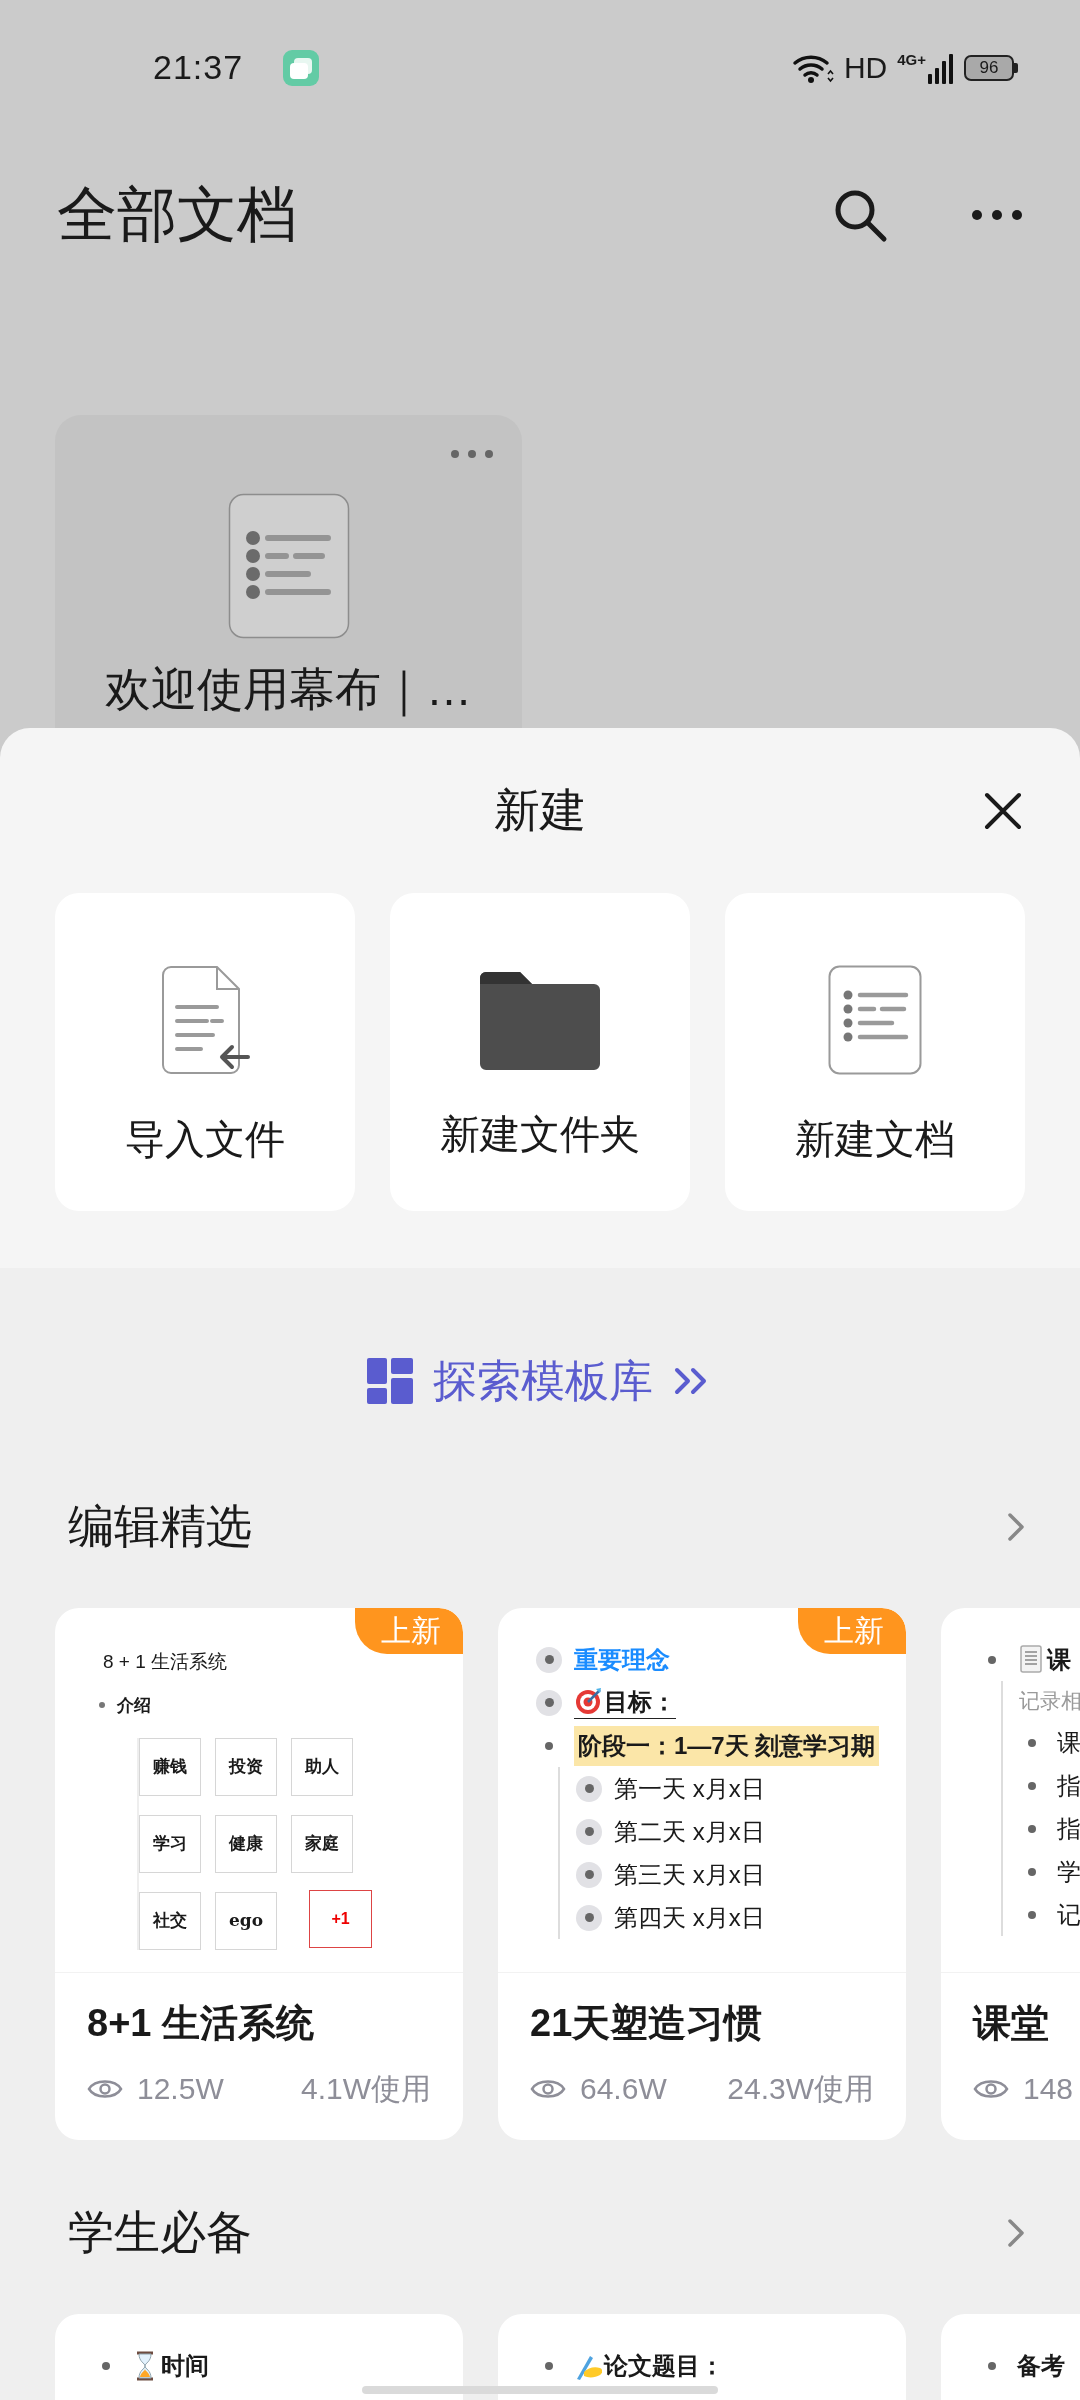 This screenshot has height=2400, width=1080. What do you see at coordinates (622, 1659) in the screenshot?
I see `preview-text: 重要理念` at bounding box center [622, 1659].